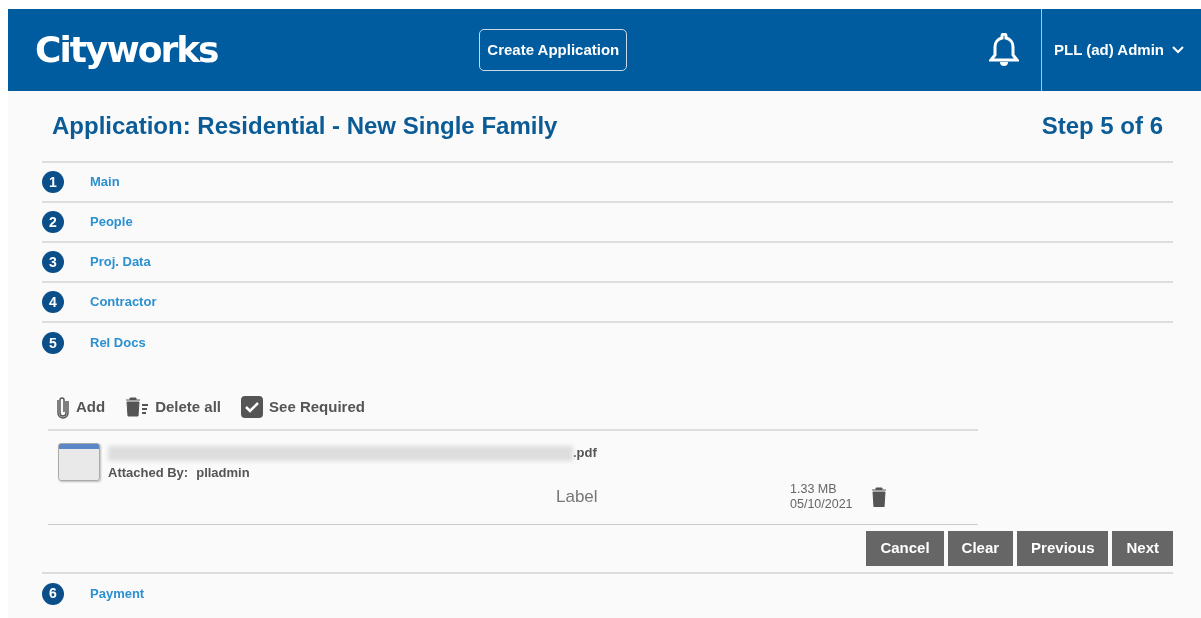  What do you see at coordinates (814, 489) in the screenshot?
I see `file-size: 1.33 MB` at bounding box center [814, 489].